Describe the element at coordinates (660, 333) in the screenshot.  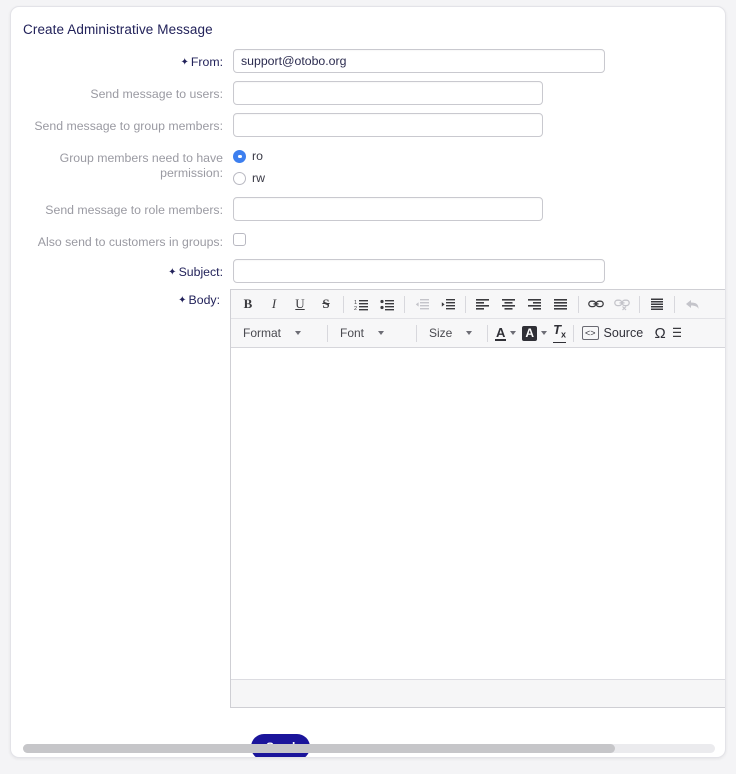
I see `special-character-icon: Ω` at that location.